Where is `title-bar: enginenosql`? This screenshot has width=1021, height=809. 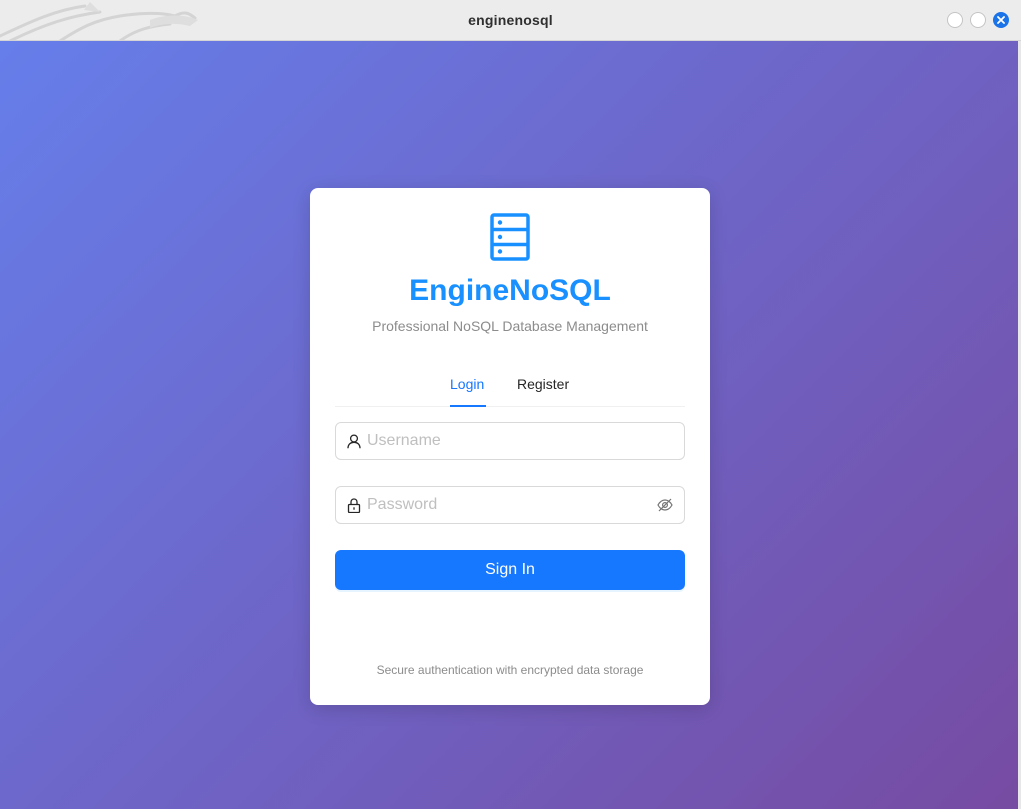
title-bar: enginenosql is located at coordinates (510, 20).